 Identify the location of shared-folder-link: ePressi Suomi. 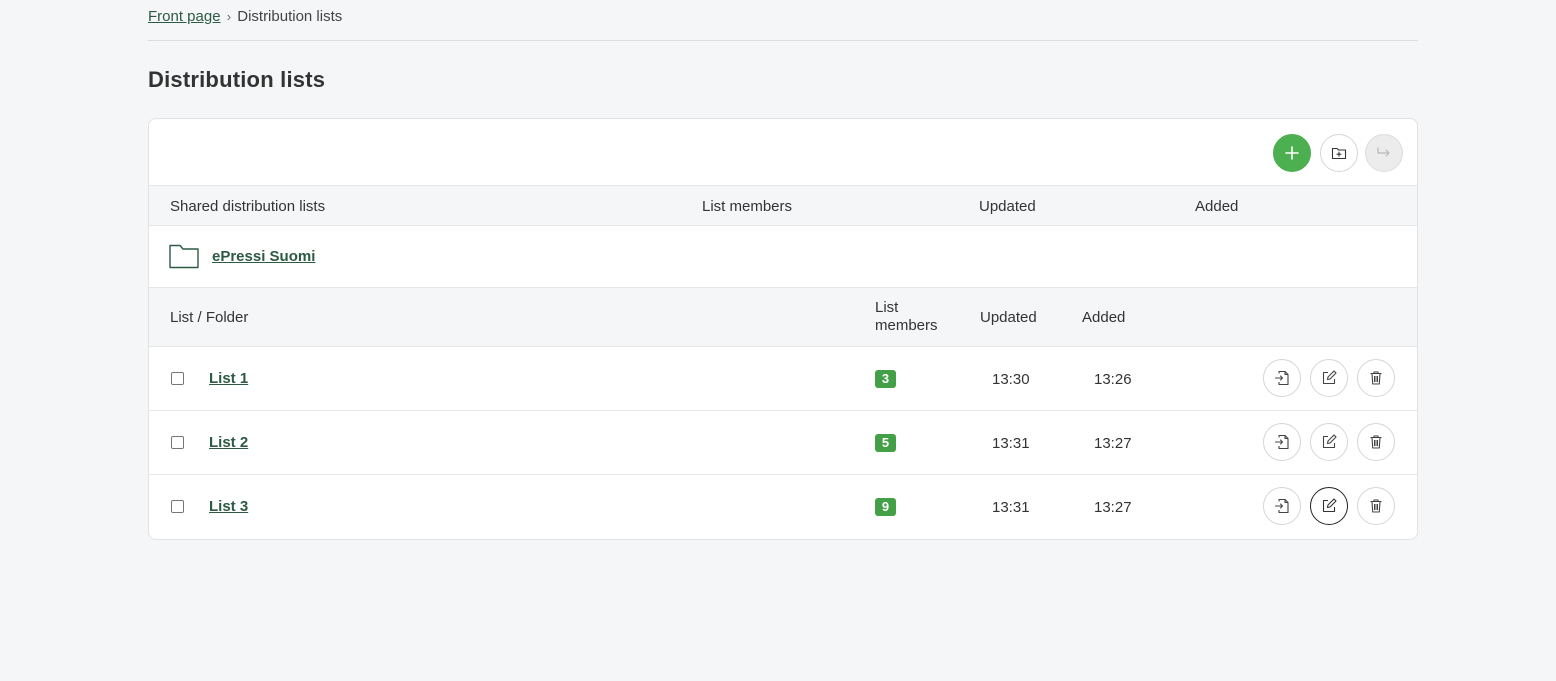
(263, 256).